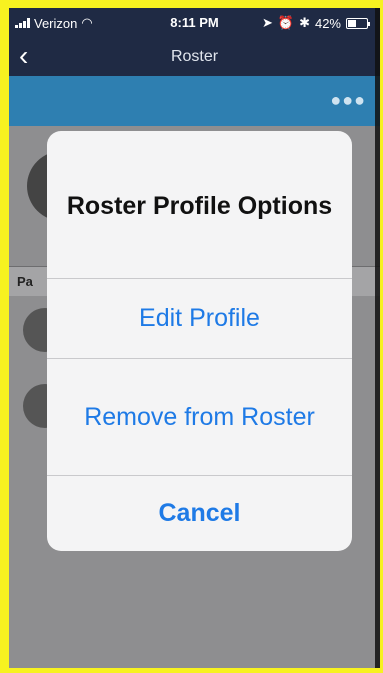  I want to click on alarm-icon: ⏰, so click(286, 22).